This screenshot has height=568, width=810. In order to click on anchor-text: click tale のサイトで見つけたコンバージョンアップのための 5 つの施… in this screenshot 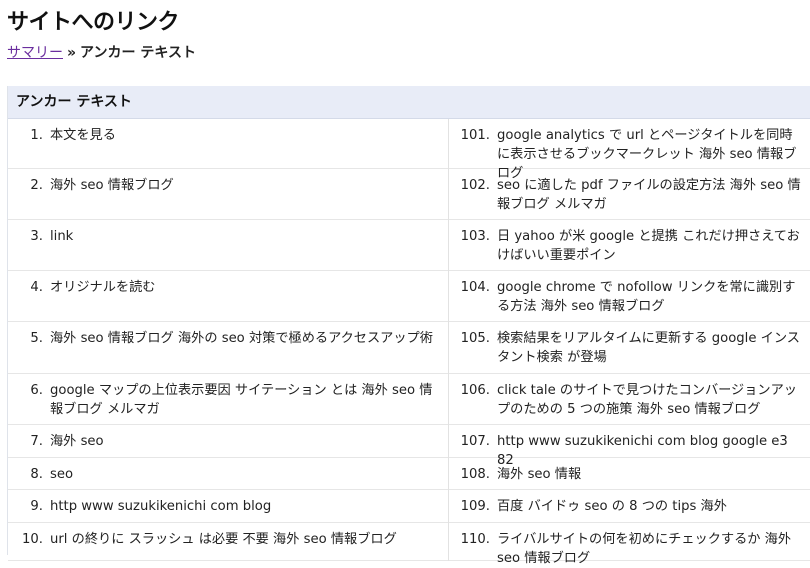, I will do `click(647, 400)`.